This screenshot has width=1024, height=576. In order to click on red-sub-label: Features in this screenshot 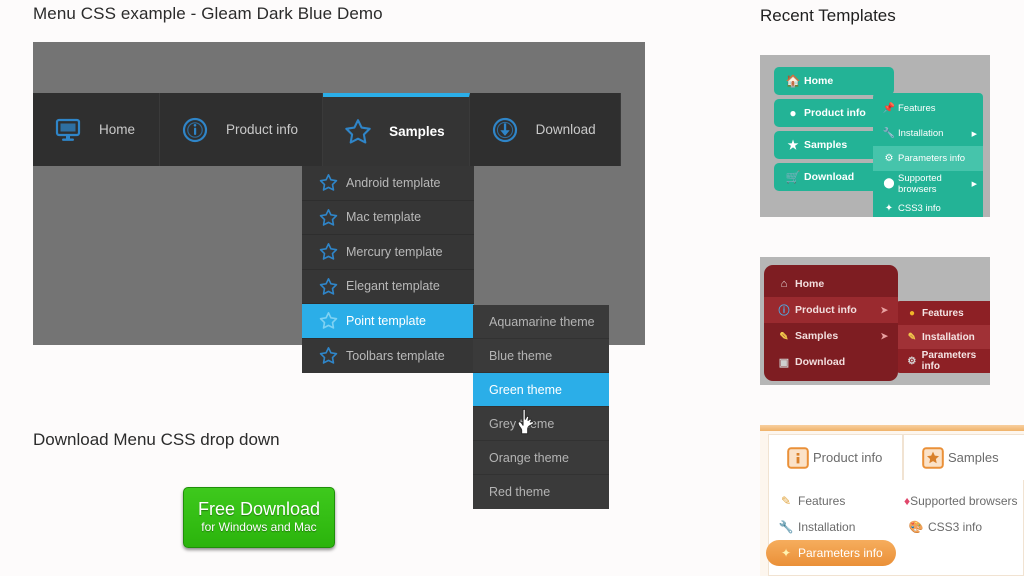, I will do `click(943, 313)`.